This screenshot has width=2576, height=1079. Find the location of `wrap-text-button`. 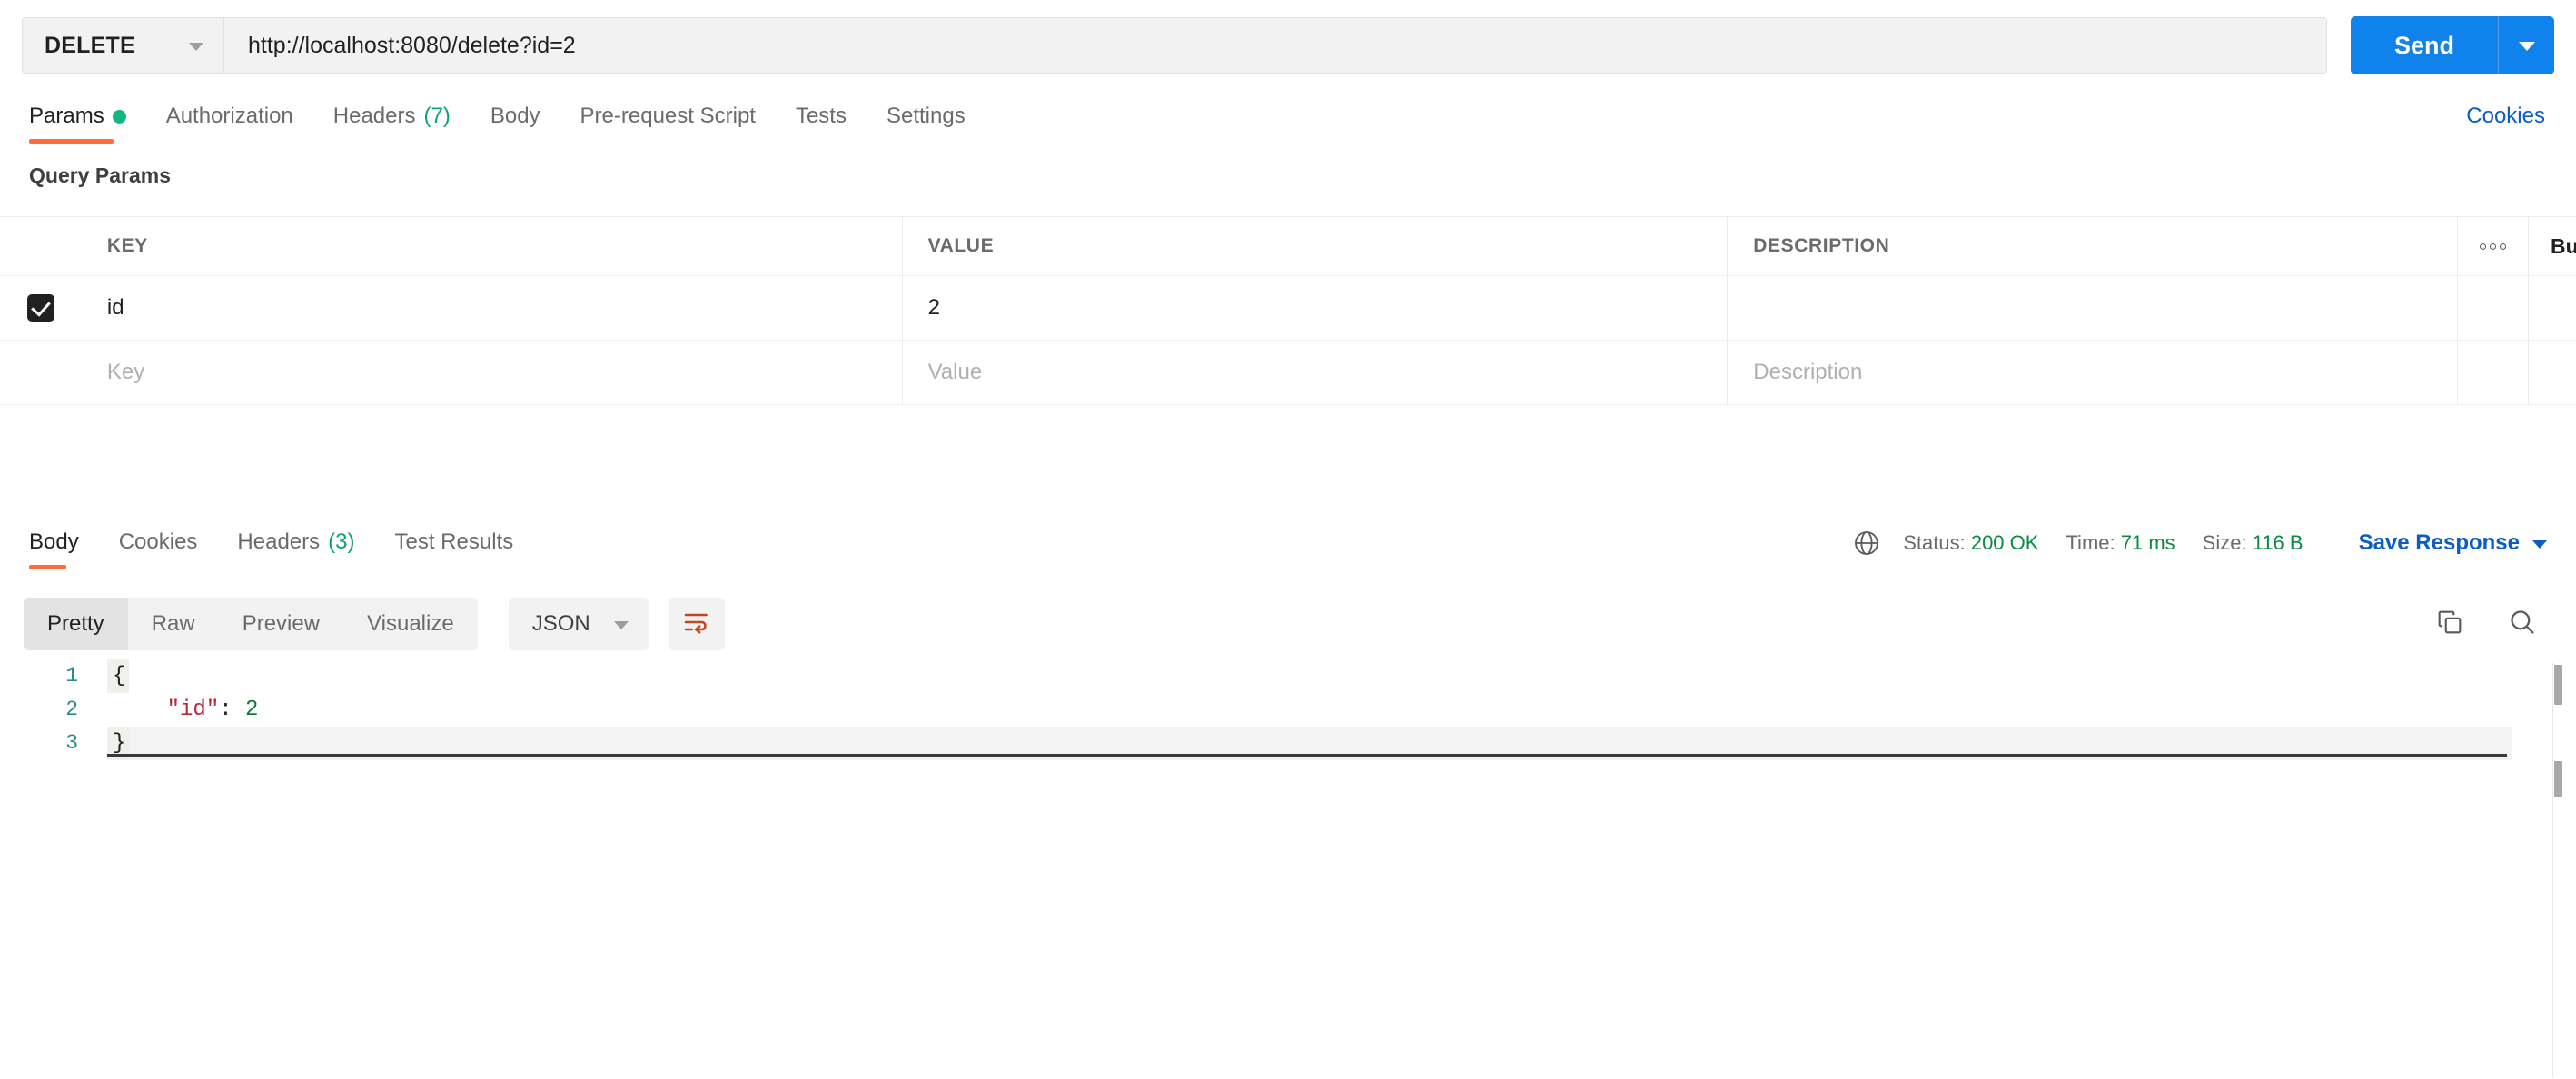

wrap-text-button is located at coordinates (696, 624).